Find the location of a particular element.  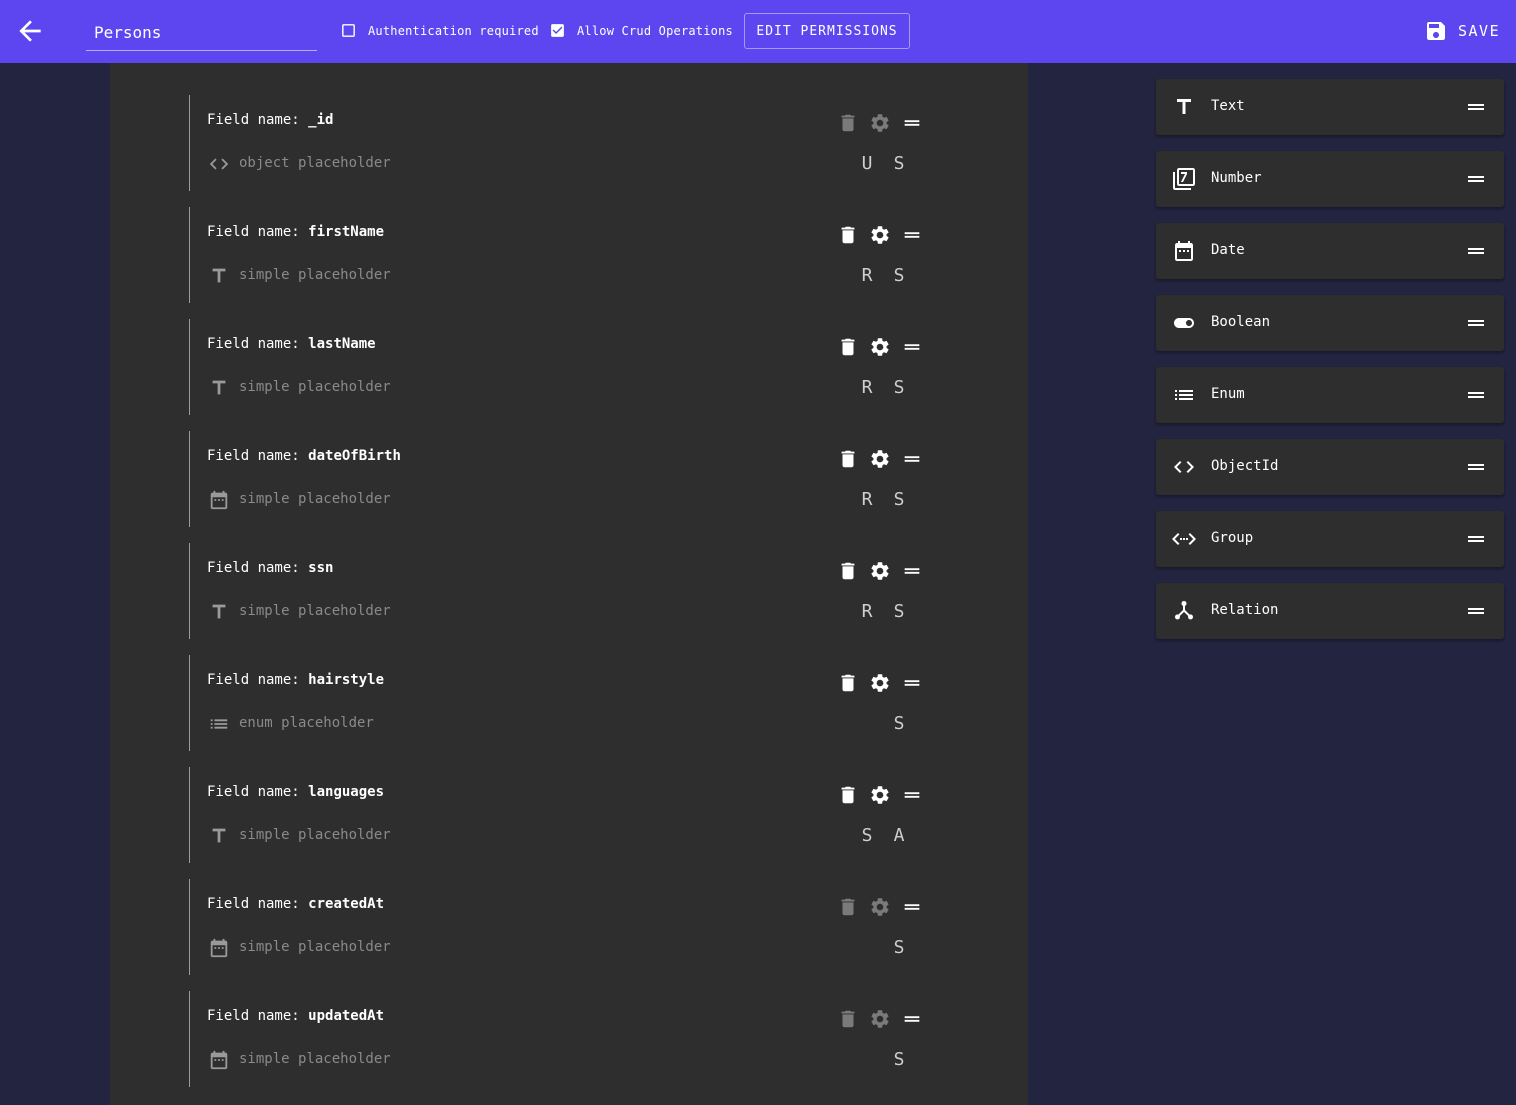

field-name-label: Field name: lastName is located at coordinates (291, 344).